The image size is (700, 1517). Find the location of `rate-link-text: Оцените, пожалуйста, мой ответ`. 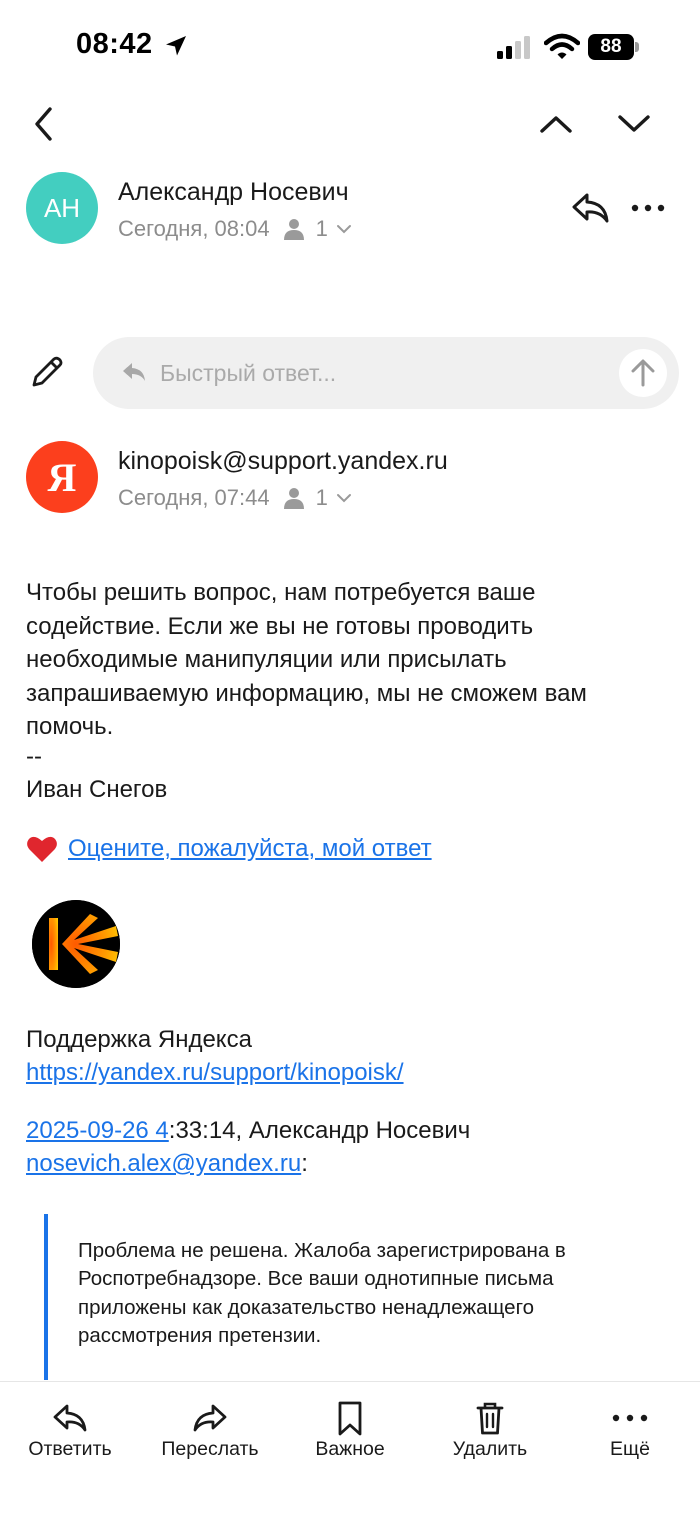

rate-link-text: Оцените, пожалуйста, мой ответ is located at coordinates (250, 849).